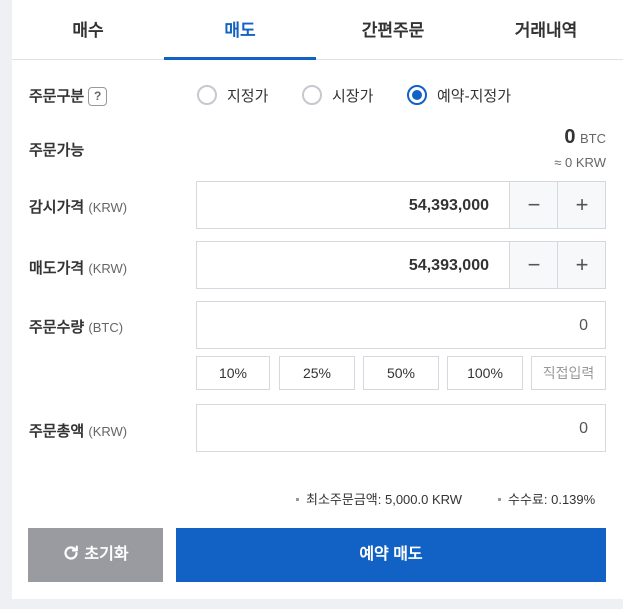  Describe the element at coordinates (391, 555) in the screenshot. I see `reserve-sell-button: 예약 매도` at that location.